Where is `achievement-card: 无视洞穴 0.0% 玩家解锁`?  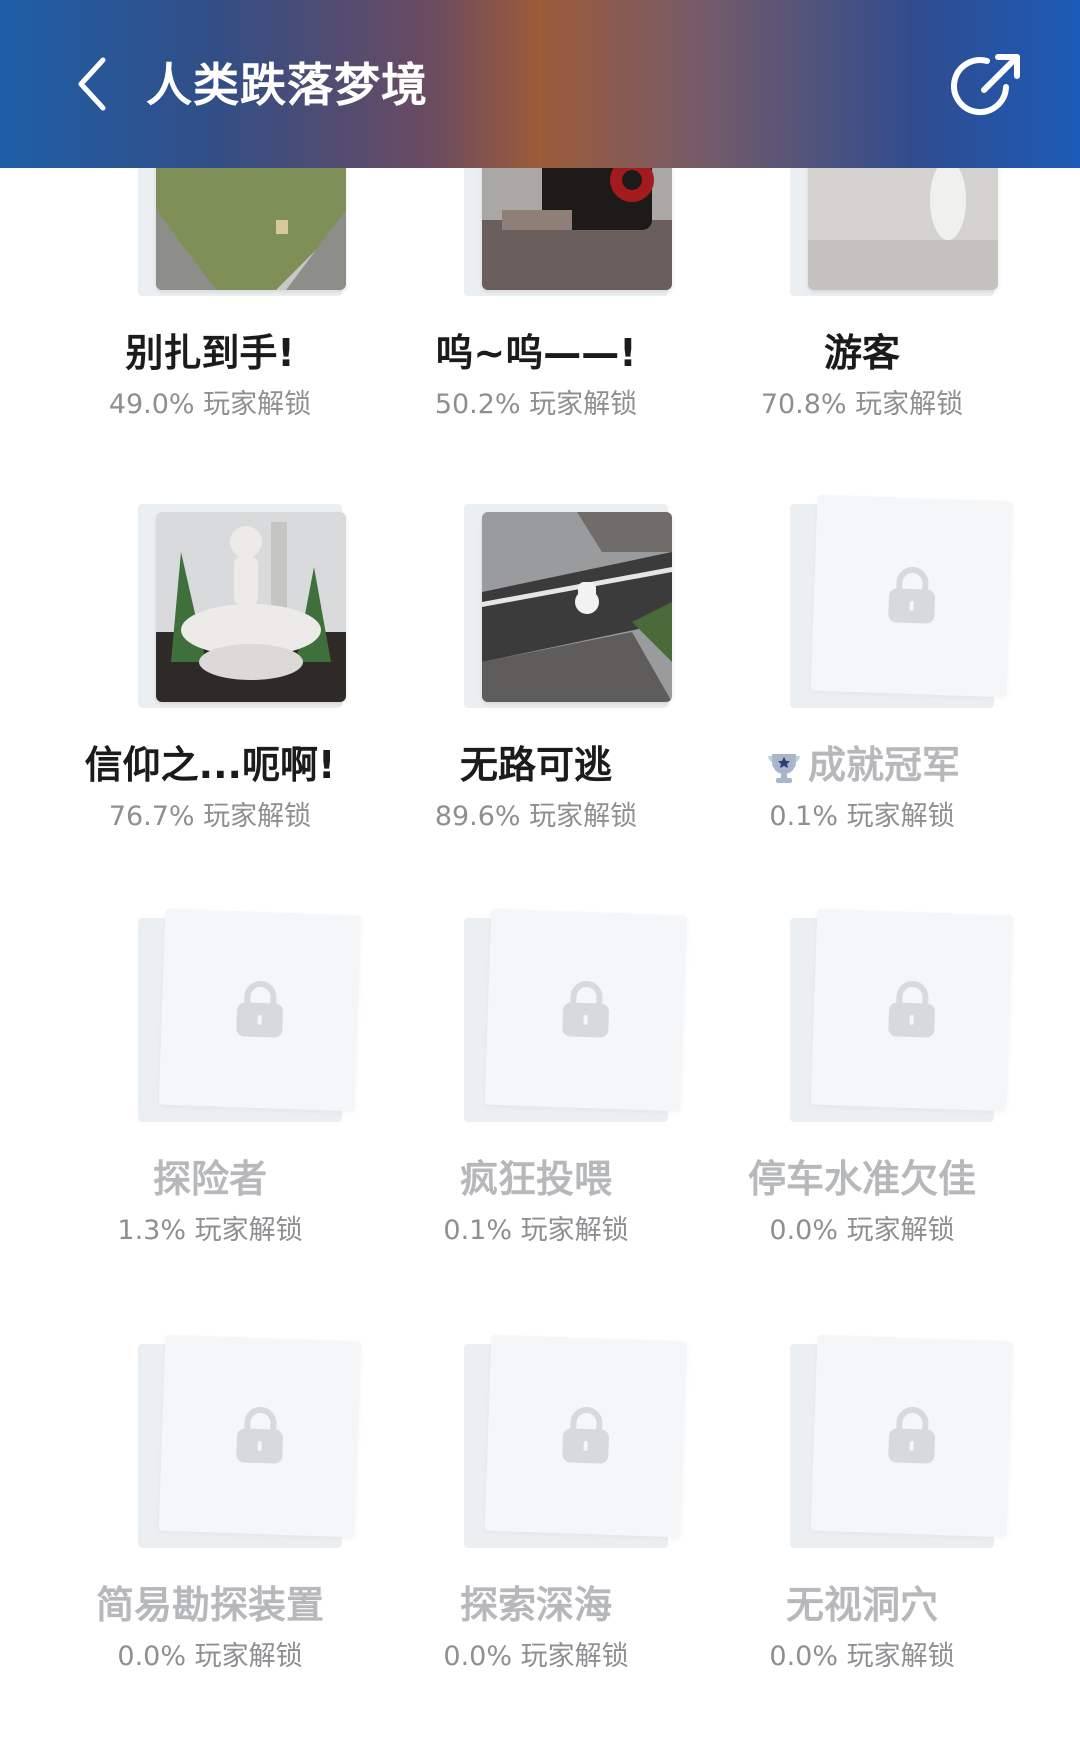
achievement-card: 无视洞穴 0.0% 玩家解锁 is located at coordinates (862, 1546).